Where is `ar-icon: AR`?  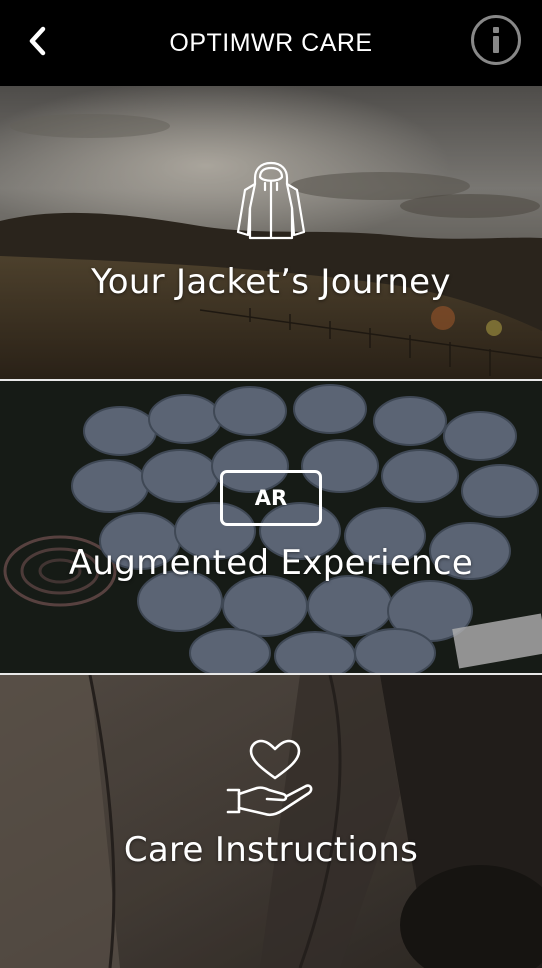 ar-icon: AR is located at coordinates (271, 498).